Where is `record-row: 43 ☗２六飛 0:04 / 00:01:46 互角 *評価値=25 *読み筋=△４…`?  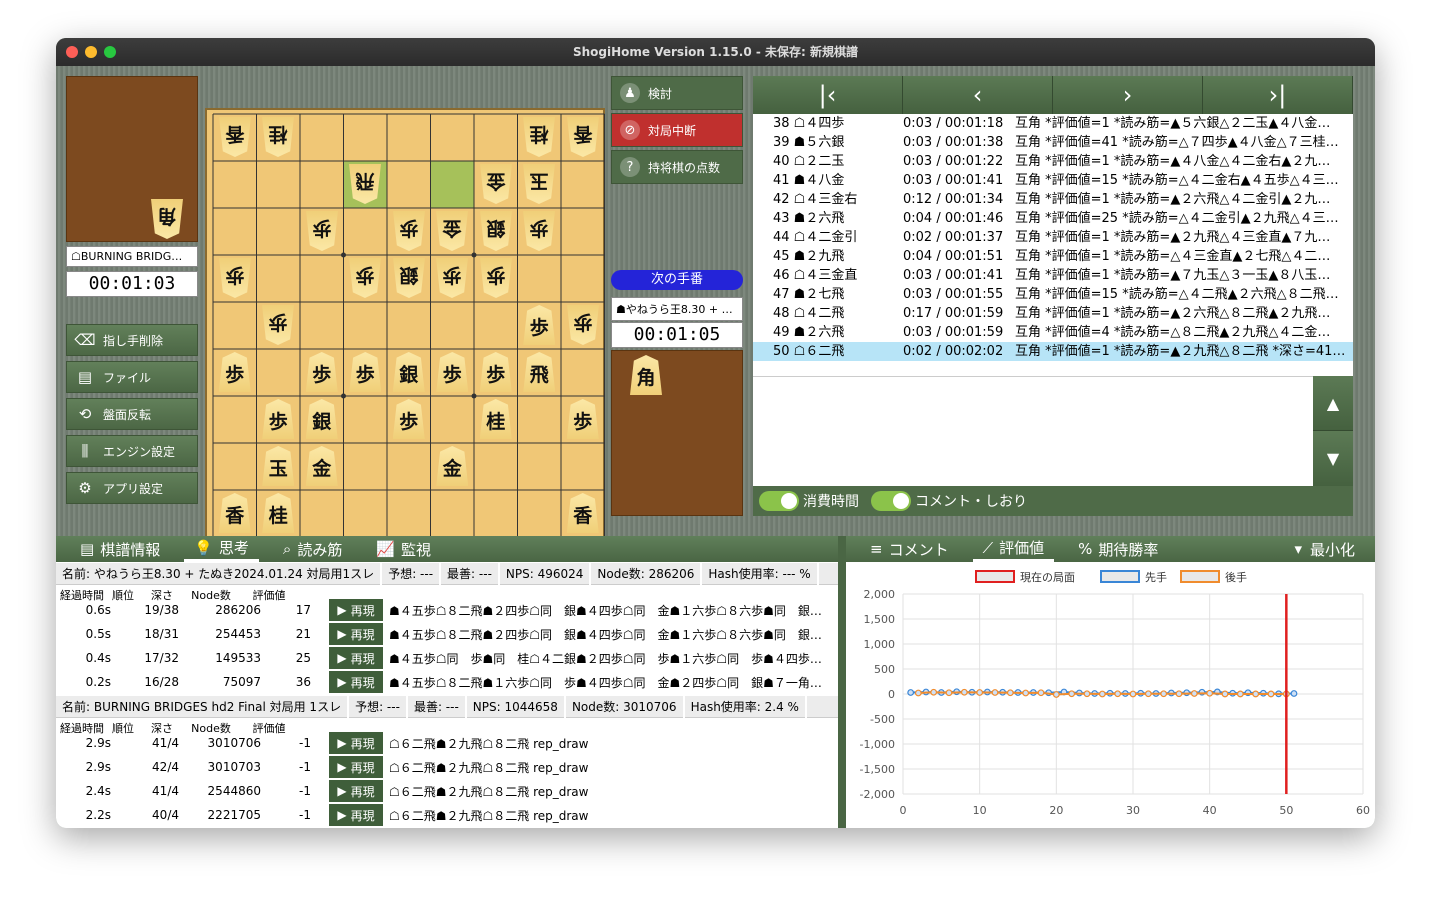 record-row: 43 ☗２六飛 0:04 / 00:01:46 互角 *評価値=25 *読み筋=△４… is located at coordinates (1053, 218).